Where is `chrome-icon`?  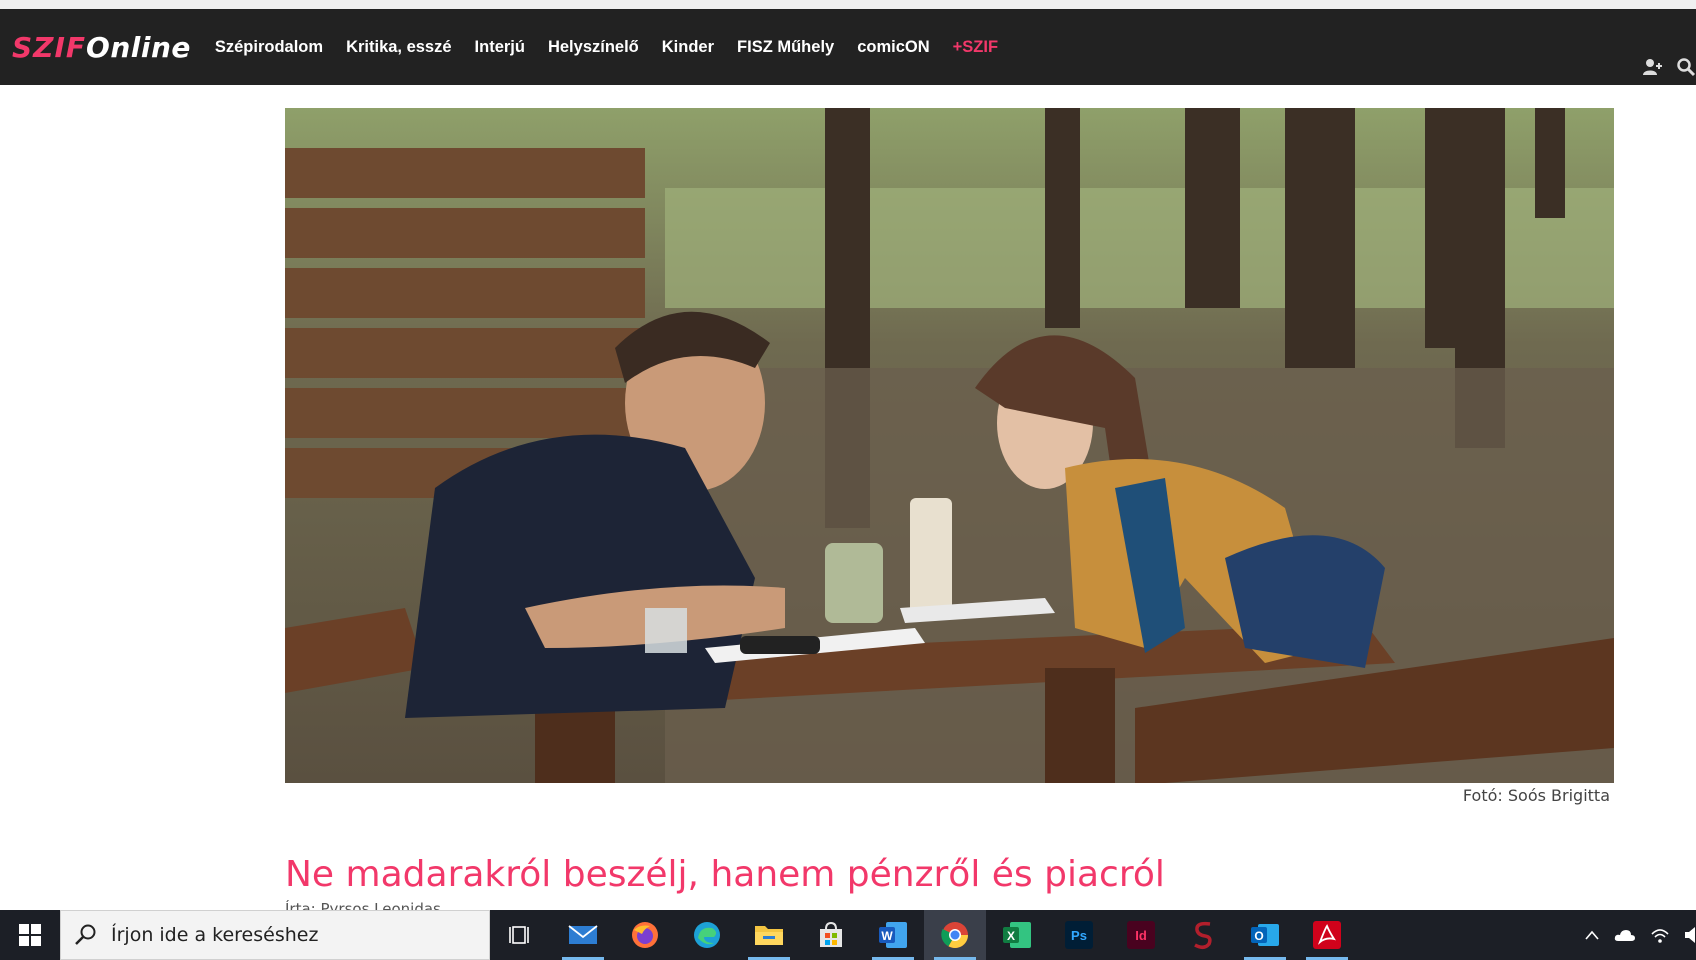
chrome-icon is located at coordinates (955, 935).